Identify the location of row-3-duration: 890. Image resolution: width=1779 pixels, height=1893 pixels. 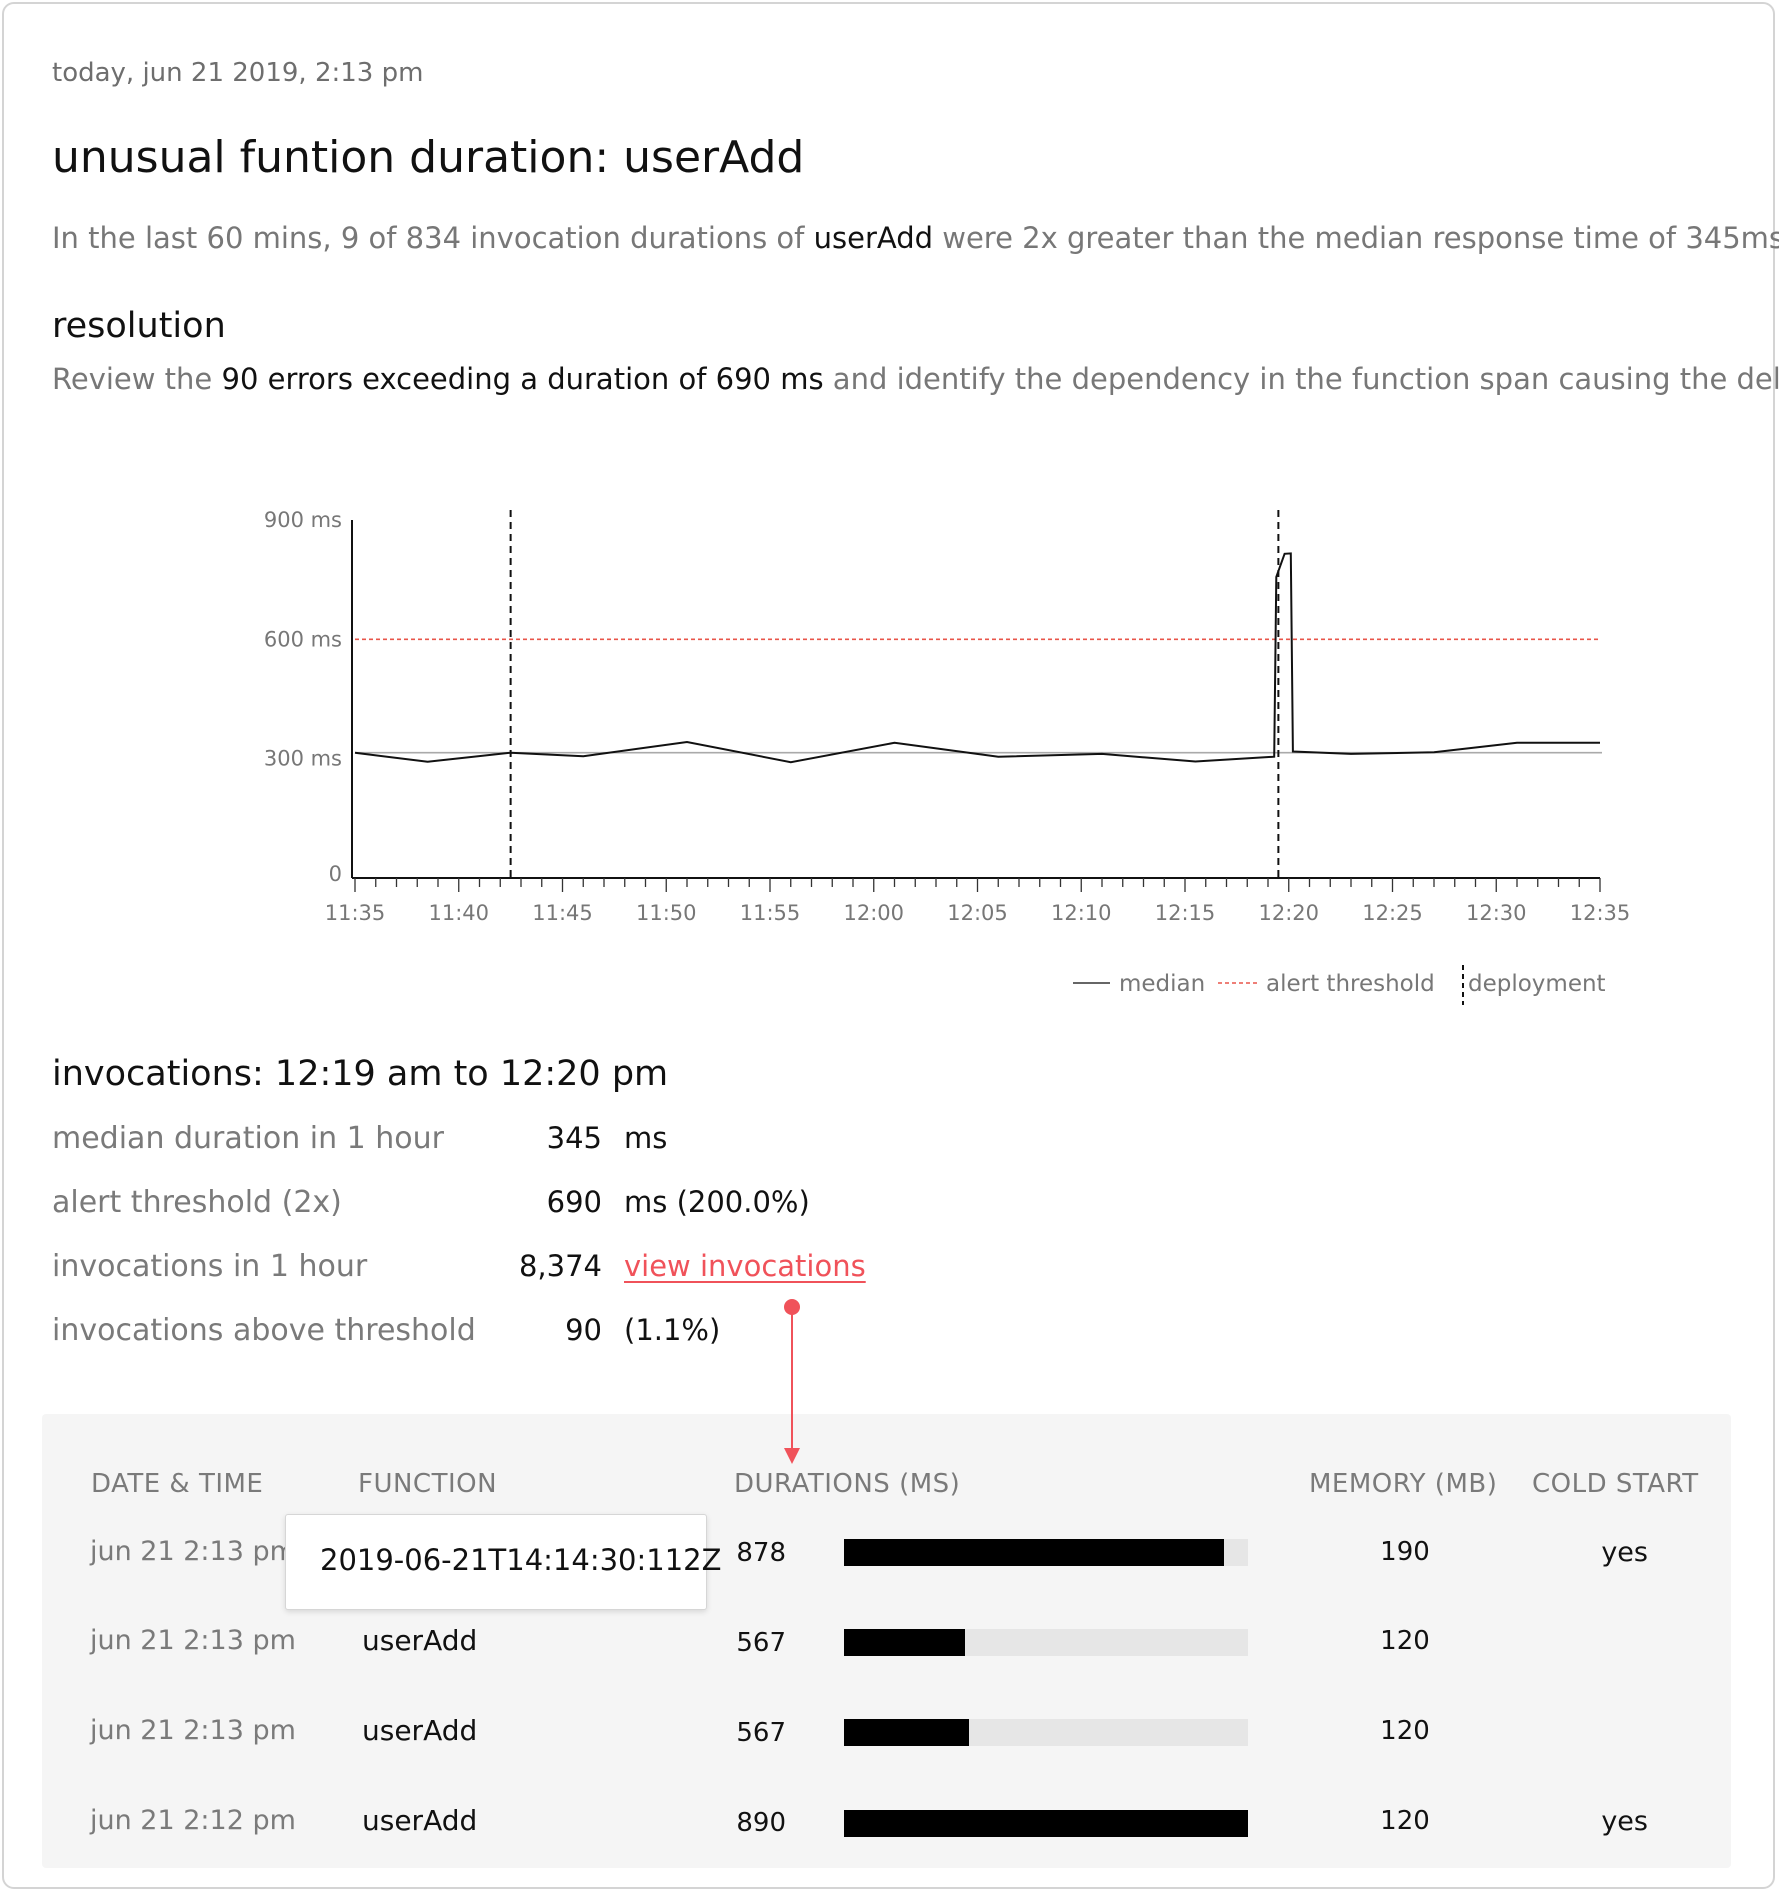
(761, 1823).